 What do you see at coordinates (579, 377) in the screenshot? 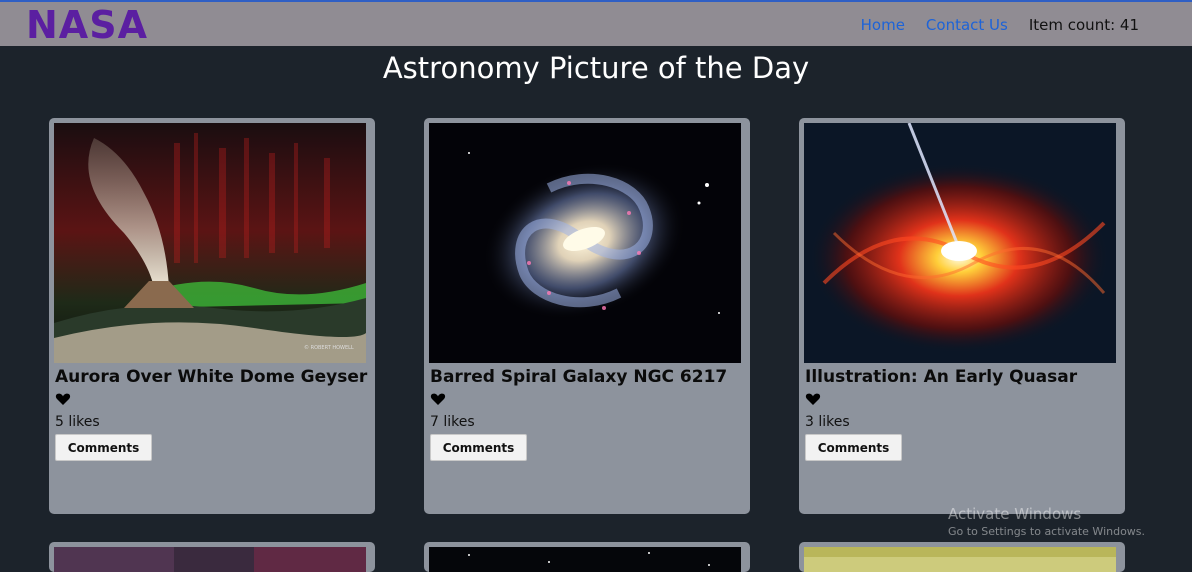
I see `card-title: Barred Spiral Galaxy NGC 6217` at bounding box center [579, 377].